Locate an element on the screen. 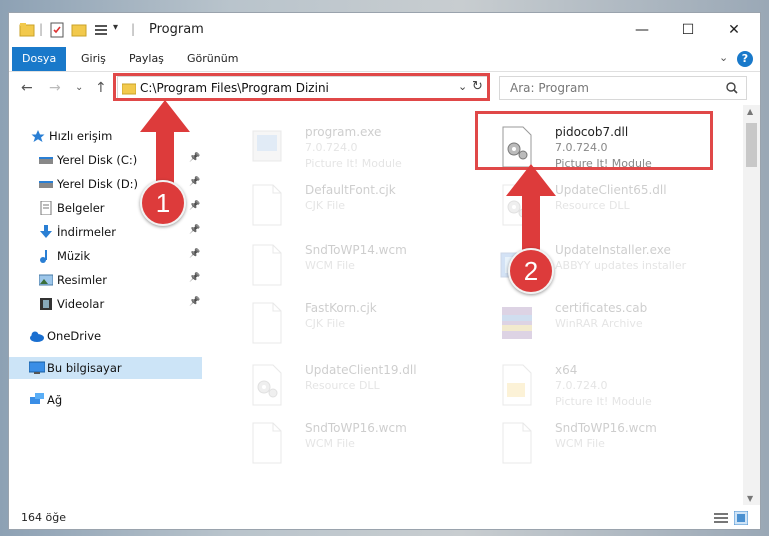  sidebar-item-label: Yerel Disk (C:) is located at coordinates (97, 160).